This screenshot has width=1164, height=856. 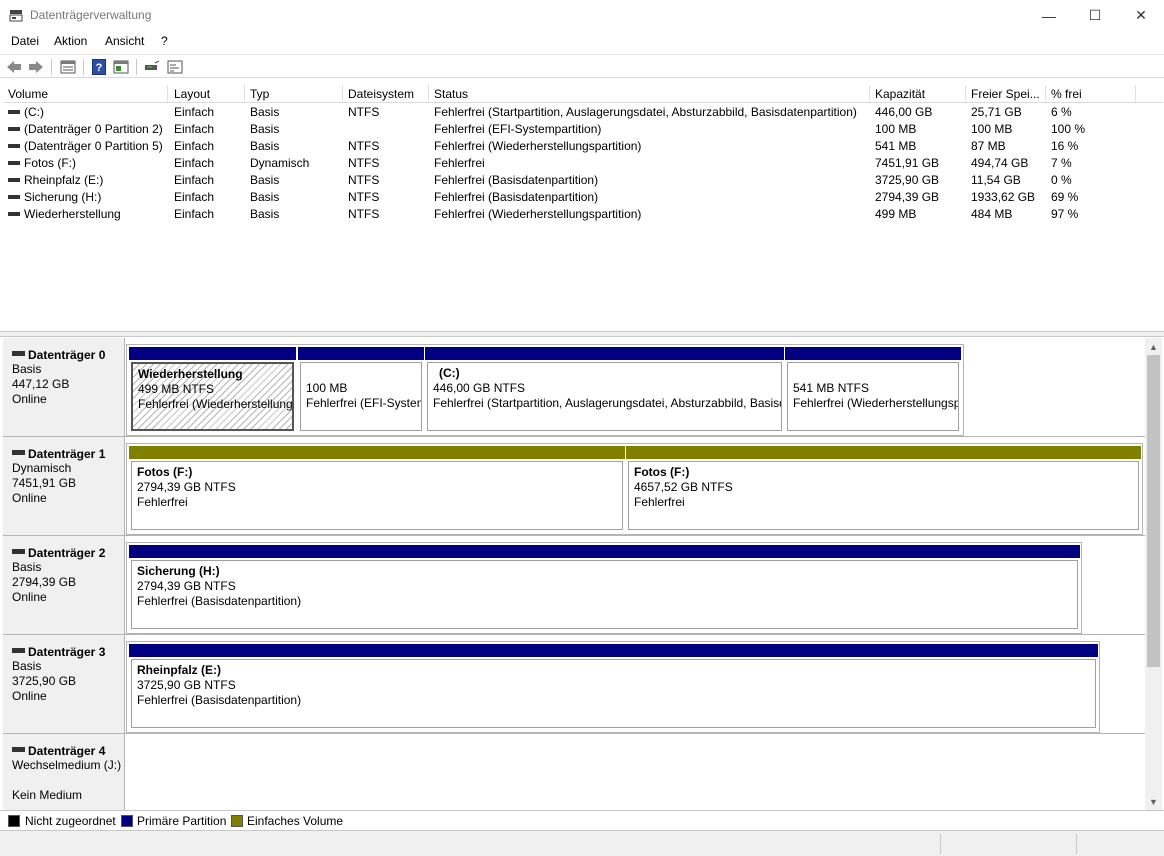 I want to click on cell-freier-speicher: 25,71 GB, so click(x=996, y=112).